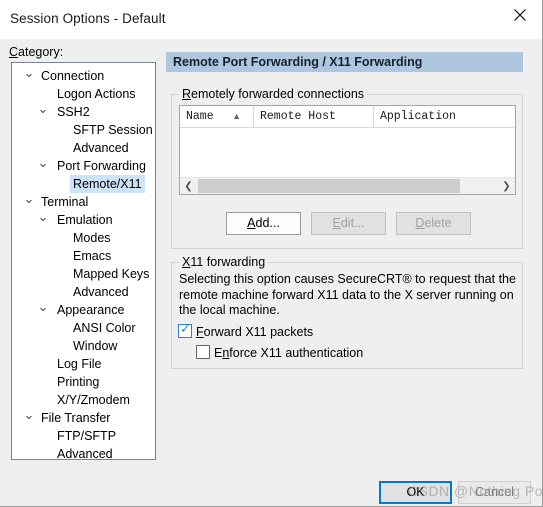  Describe the element at coordinates (438, 223) in the screenshot. I see `delete-button-label: elete` at that location.